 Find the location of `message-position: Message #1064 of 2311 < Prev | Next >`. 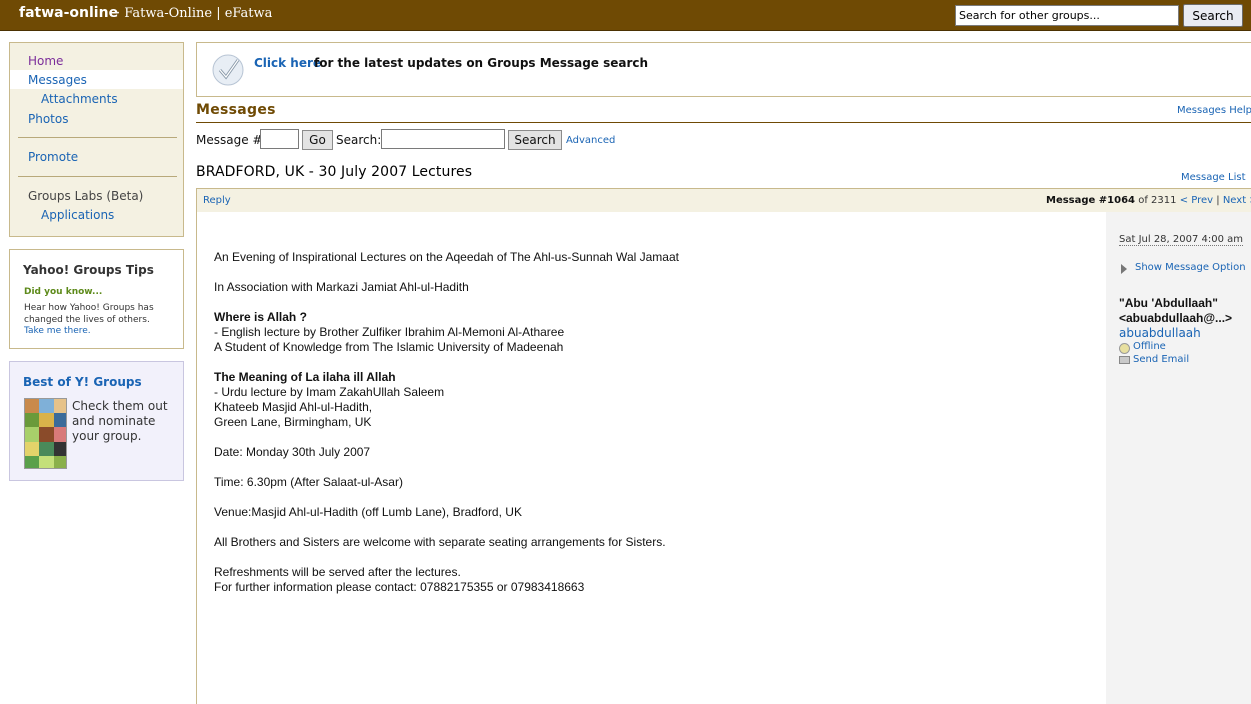

message-position: Message #1064 of 2311 < Prev | Next > is located at coordinates (1148, 200).